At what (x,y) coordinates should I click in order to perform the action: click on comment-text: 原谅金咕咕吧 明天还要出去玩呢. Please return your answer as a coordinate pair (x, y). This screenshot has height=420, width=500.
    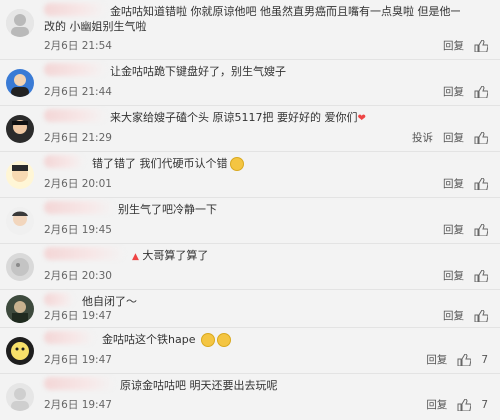
    Looking at the image, I should click on (199, 385).